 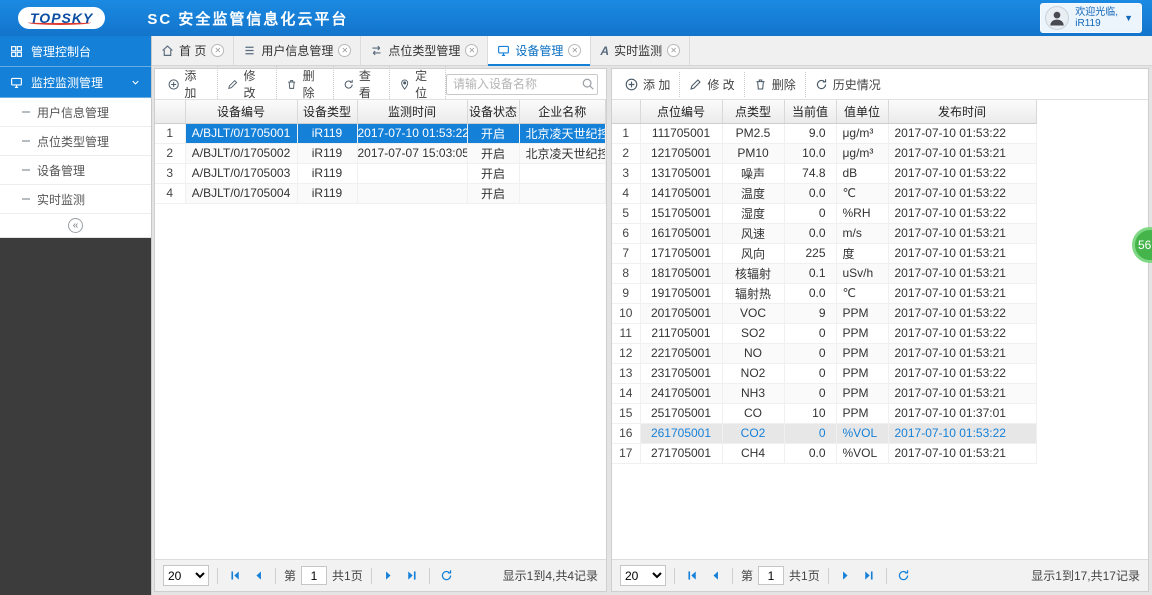 What do you see at coordinates (824, 433) in the screenshot?
I see `table-row: 16 261705001 CO2 0 %VOL 2017-07-10 01:53:22` at bounding box center [824, 433].